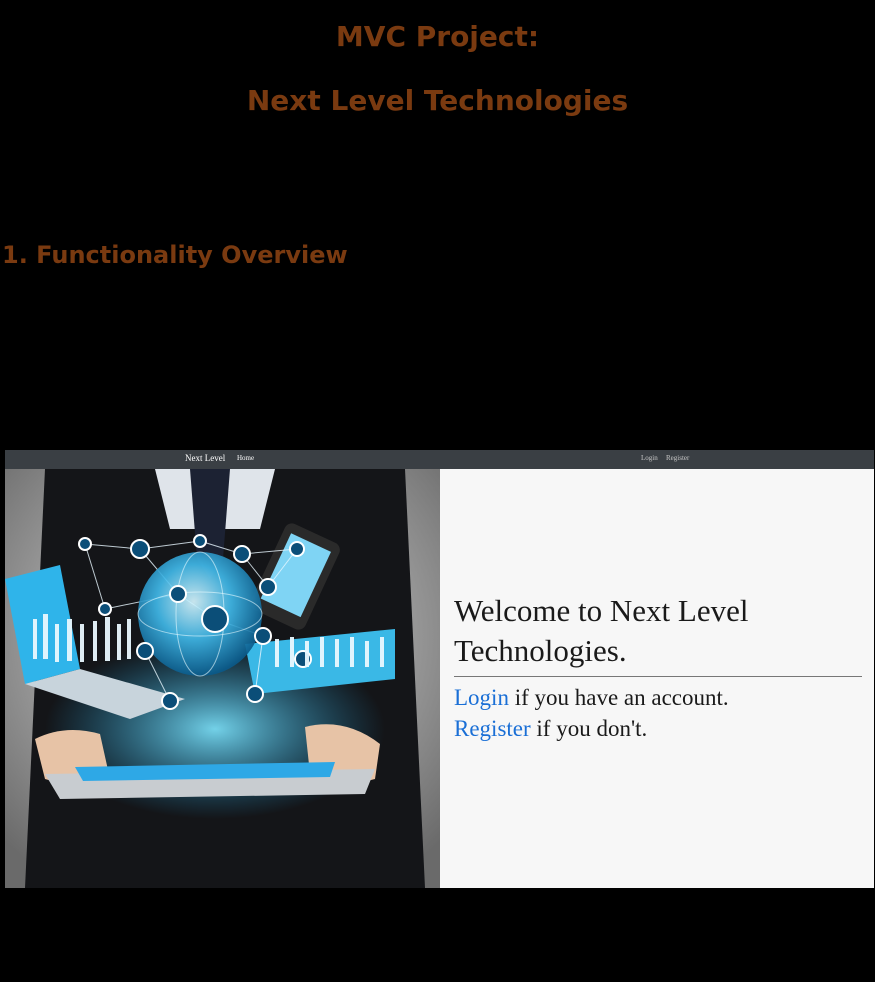 The height and width of the screenshot is (982, 875). Describe the element at coordinates (481, 697) in the screenshot. I see `login-link: Login` at that location.